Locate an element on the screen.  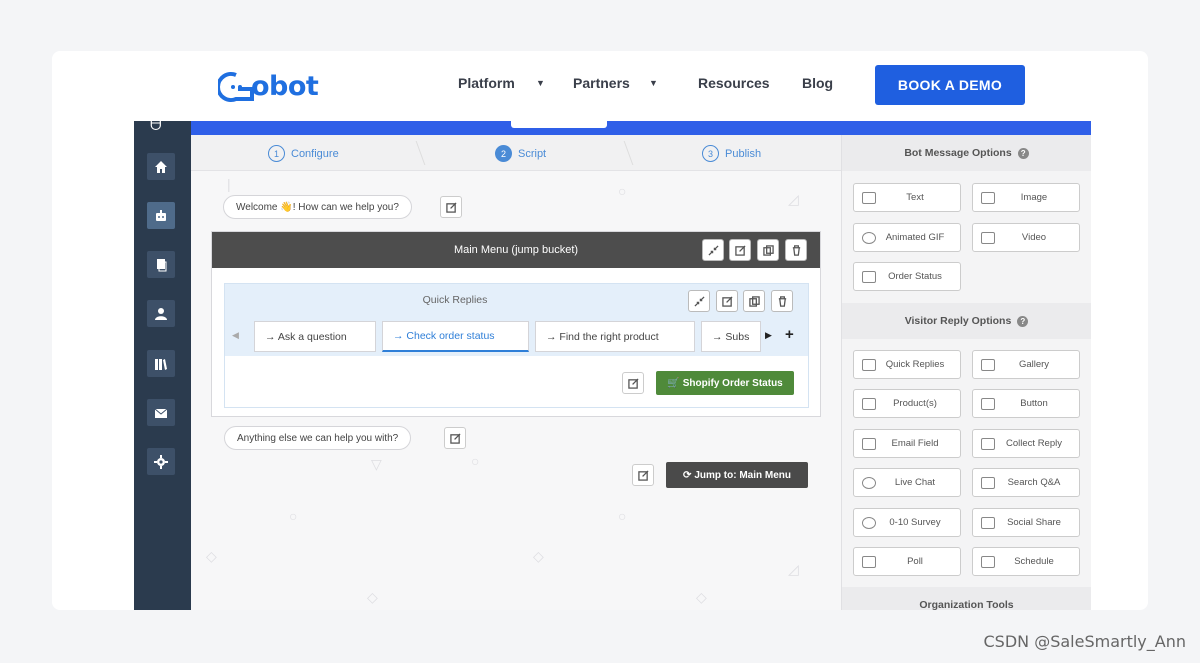
option-quick-replies: Quick Replies is located at coordinates (907, 364).